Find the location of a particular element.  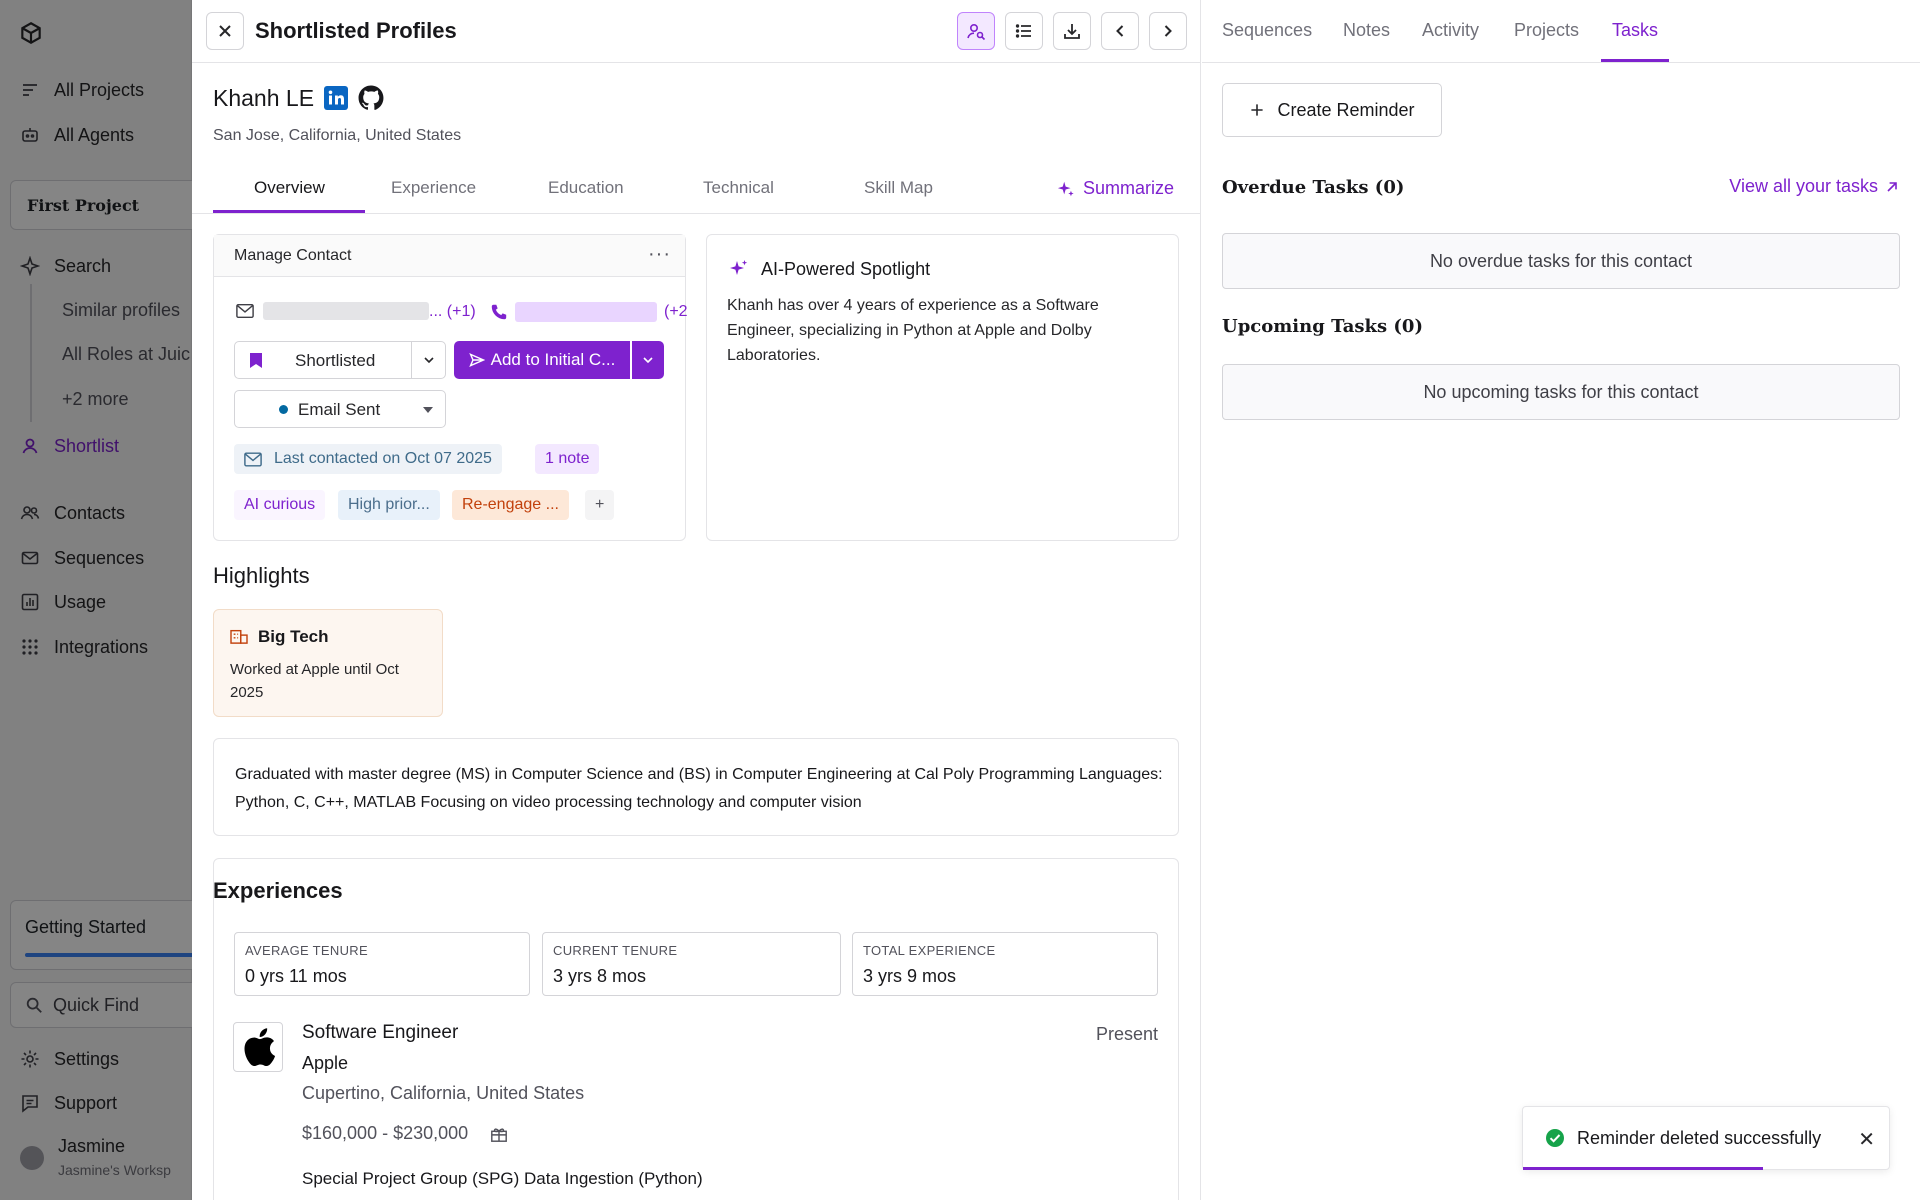

stat-value: 3 yrs 8 mos is located at coordinates (600, 976).